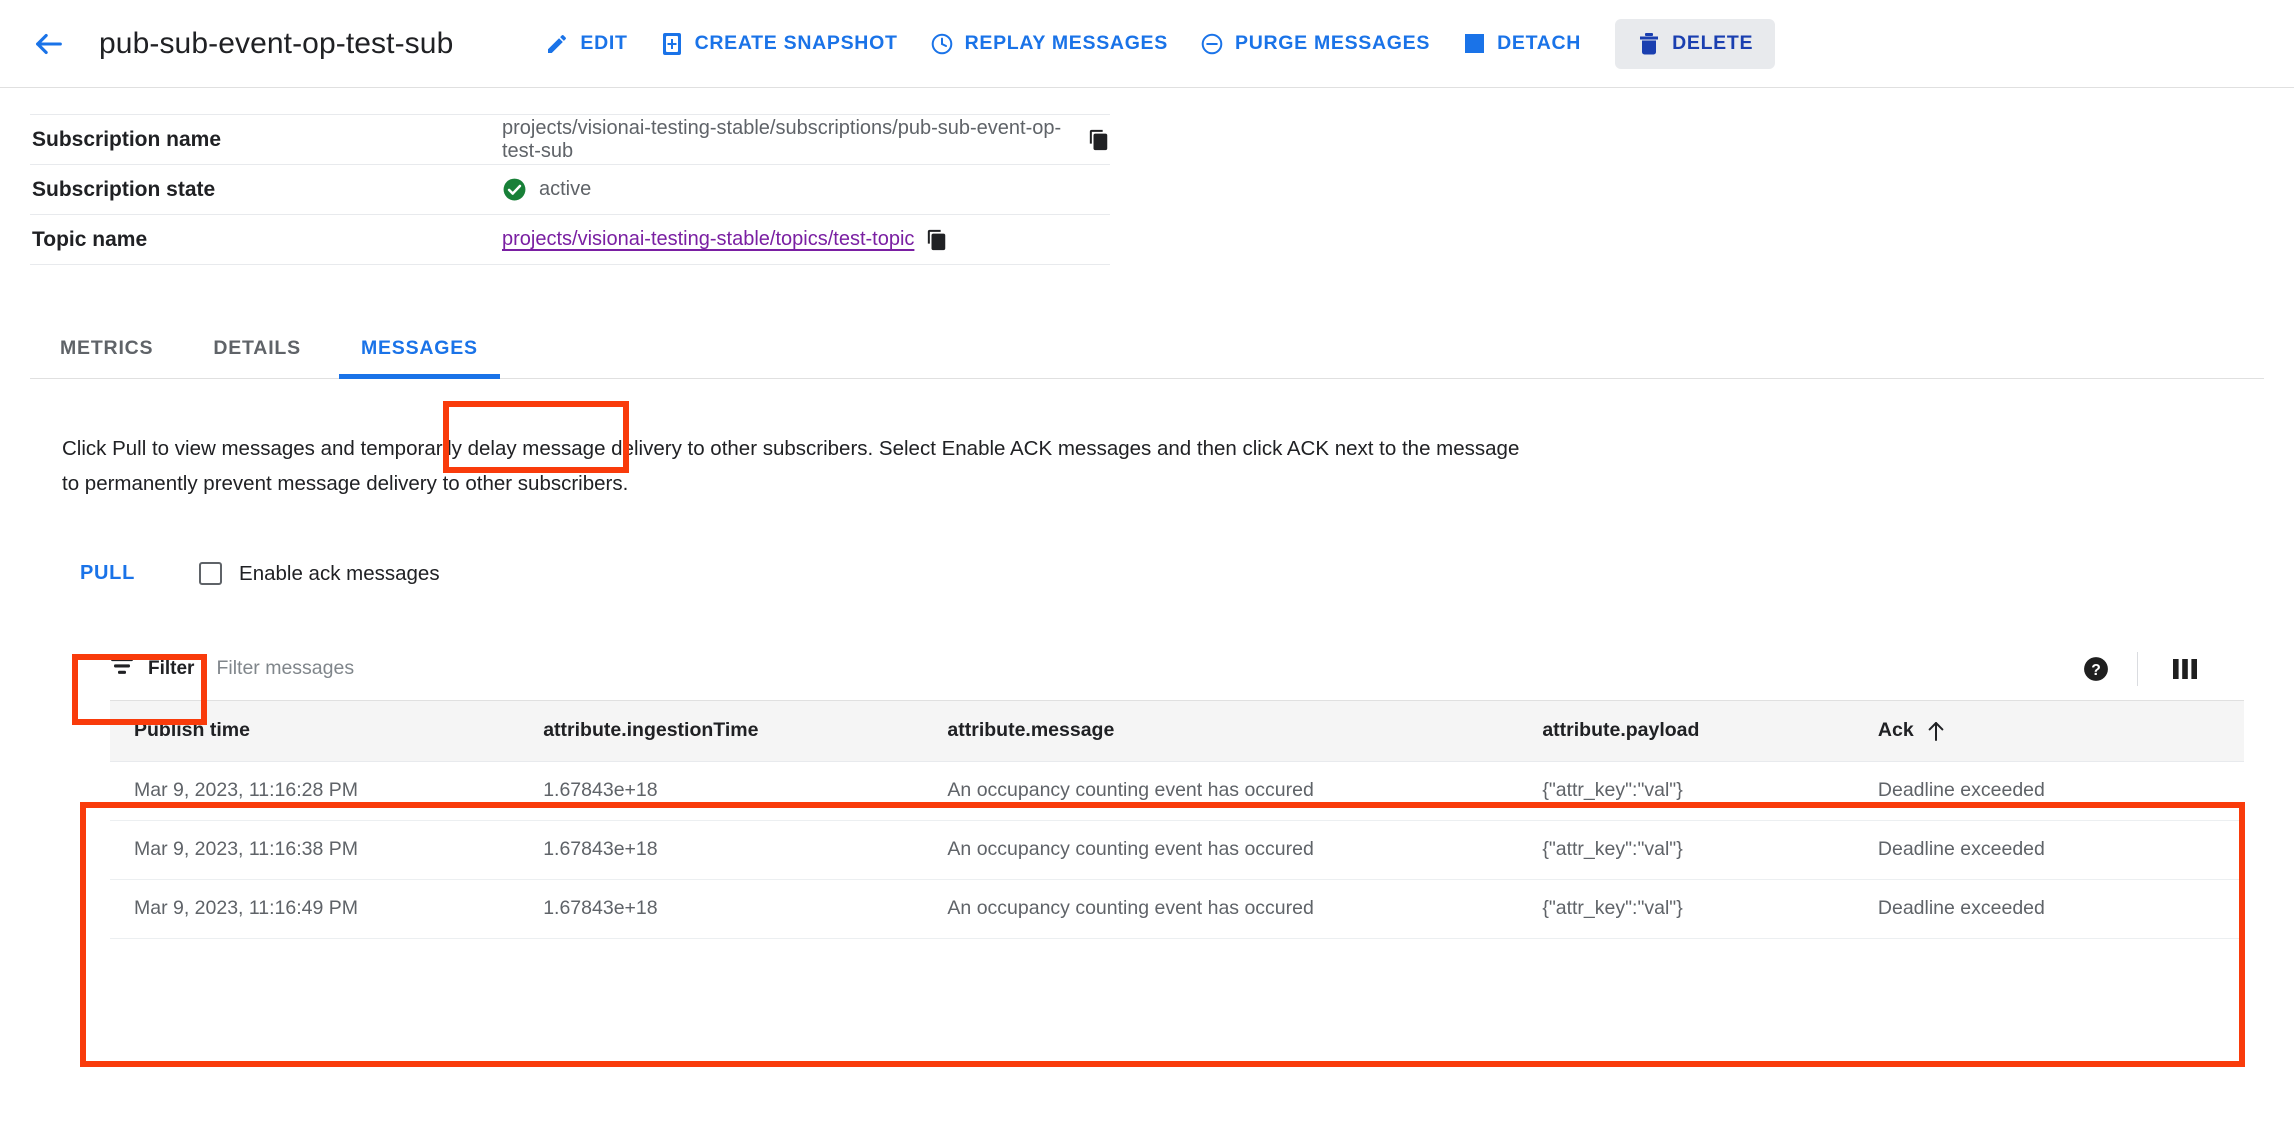  I want to click on column-header-ack-label: Ack, so click(1895, 730).